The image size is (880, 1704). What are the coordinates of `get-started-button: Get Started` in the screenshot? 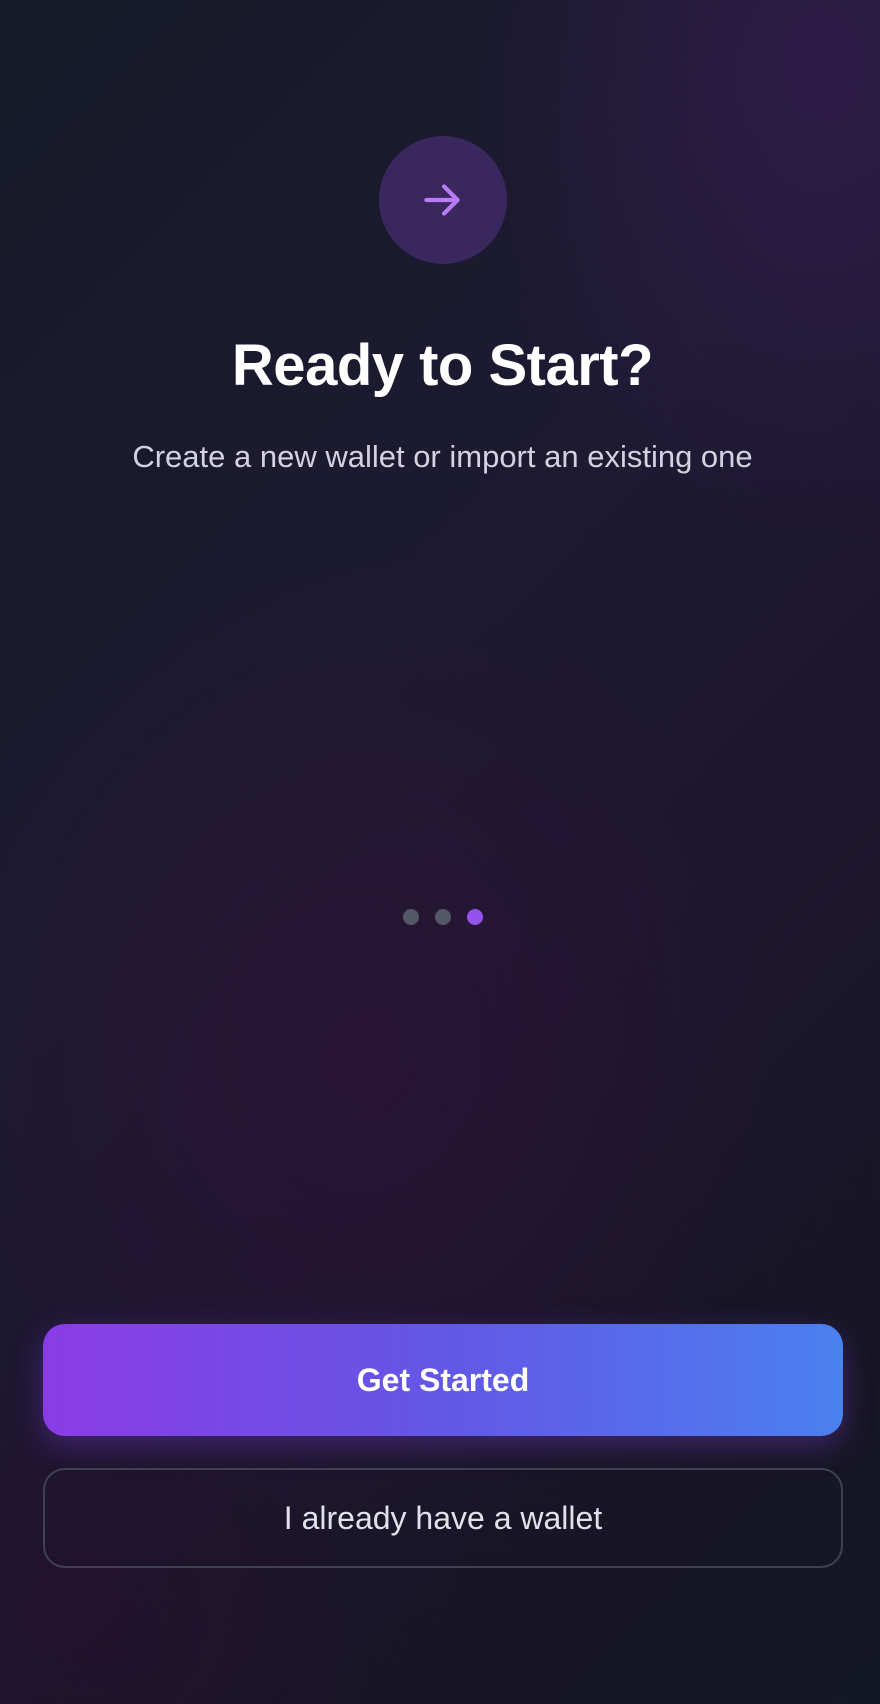 It's located at (443, 1380).